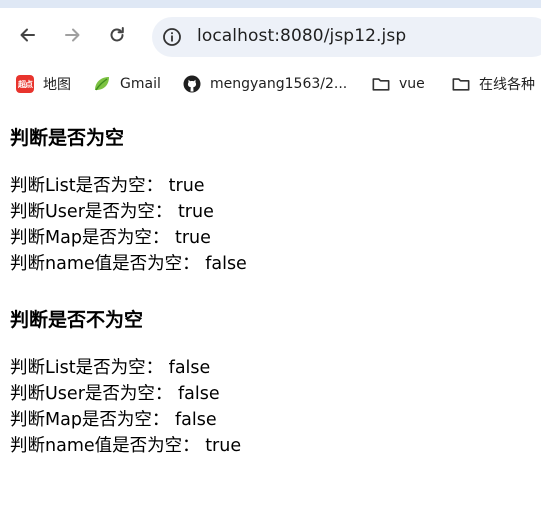  I want to click on baidu-logo-icon: 超点, so click(25, 84).